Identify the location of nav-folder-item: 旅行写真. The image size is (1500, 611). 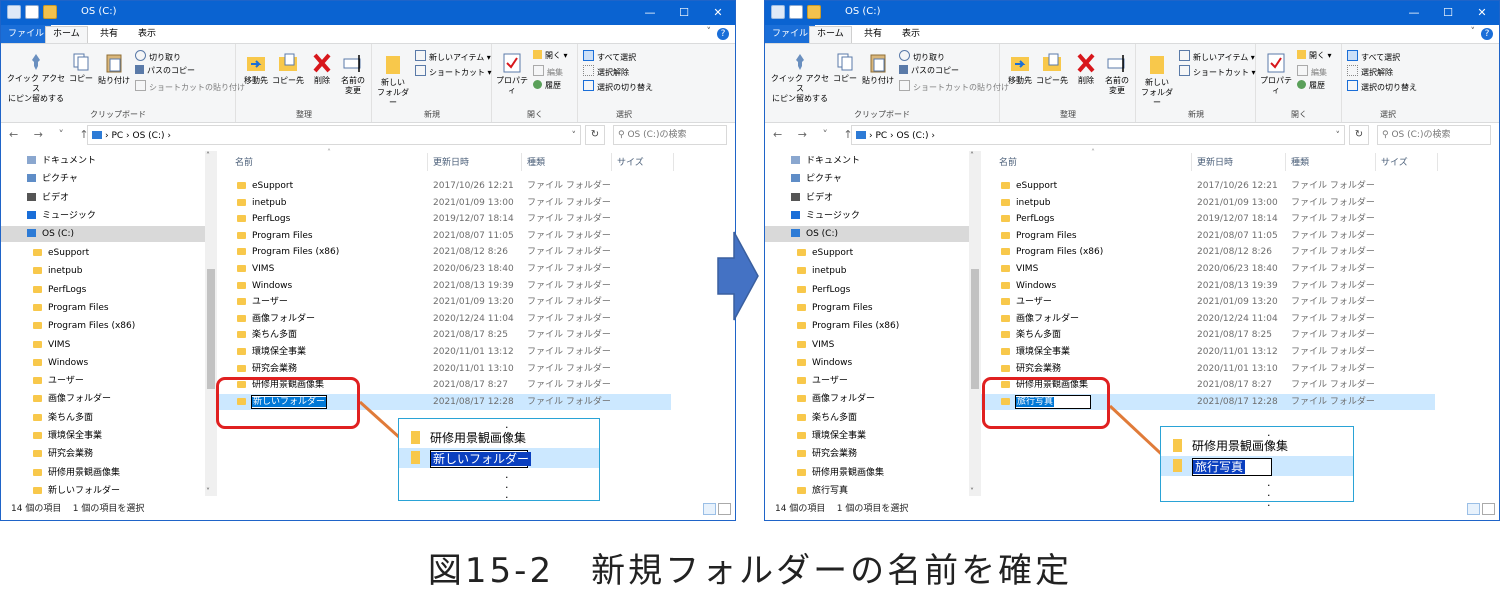
(822, 491).